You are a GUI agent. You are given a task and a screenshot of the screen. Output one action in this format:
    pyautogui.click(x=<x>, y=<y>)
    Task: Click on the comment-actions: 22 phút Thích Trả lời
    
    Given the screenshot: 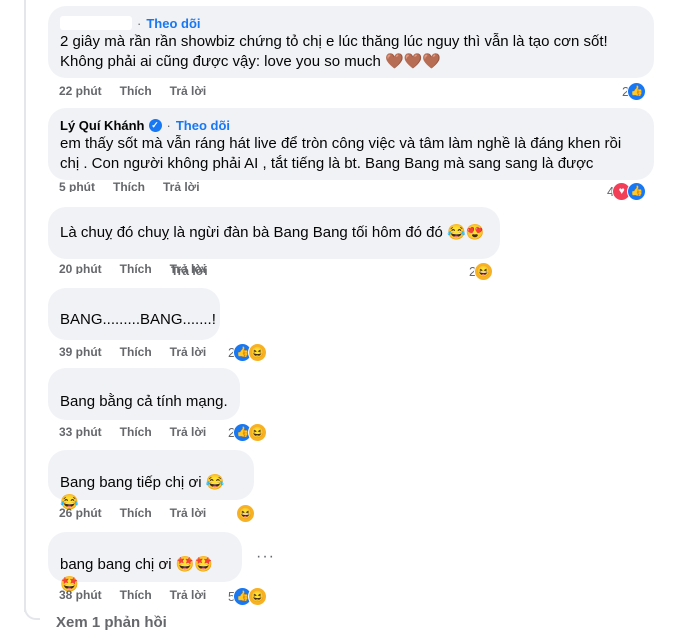 What is the action you would take?
    pyautogui.click(x=132, y=91)
    